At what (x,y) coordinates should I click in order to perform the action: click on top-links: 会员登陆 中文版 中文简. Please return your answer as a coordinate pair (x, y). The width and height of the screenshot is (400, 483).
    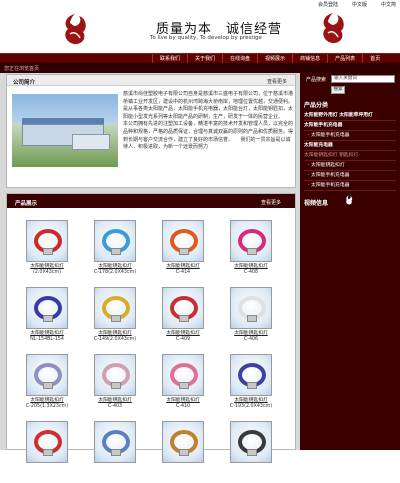
    Looking at the image, I should click on (357, 4).